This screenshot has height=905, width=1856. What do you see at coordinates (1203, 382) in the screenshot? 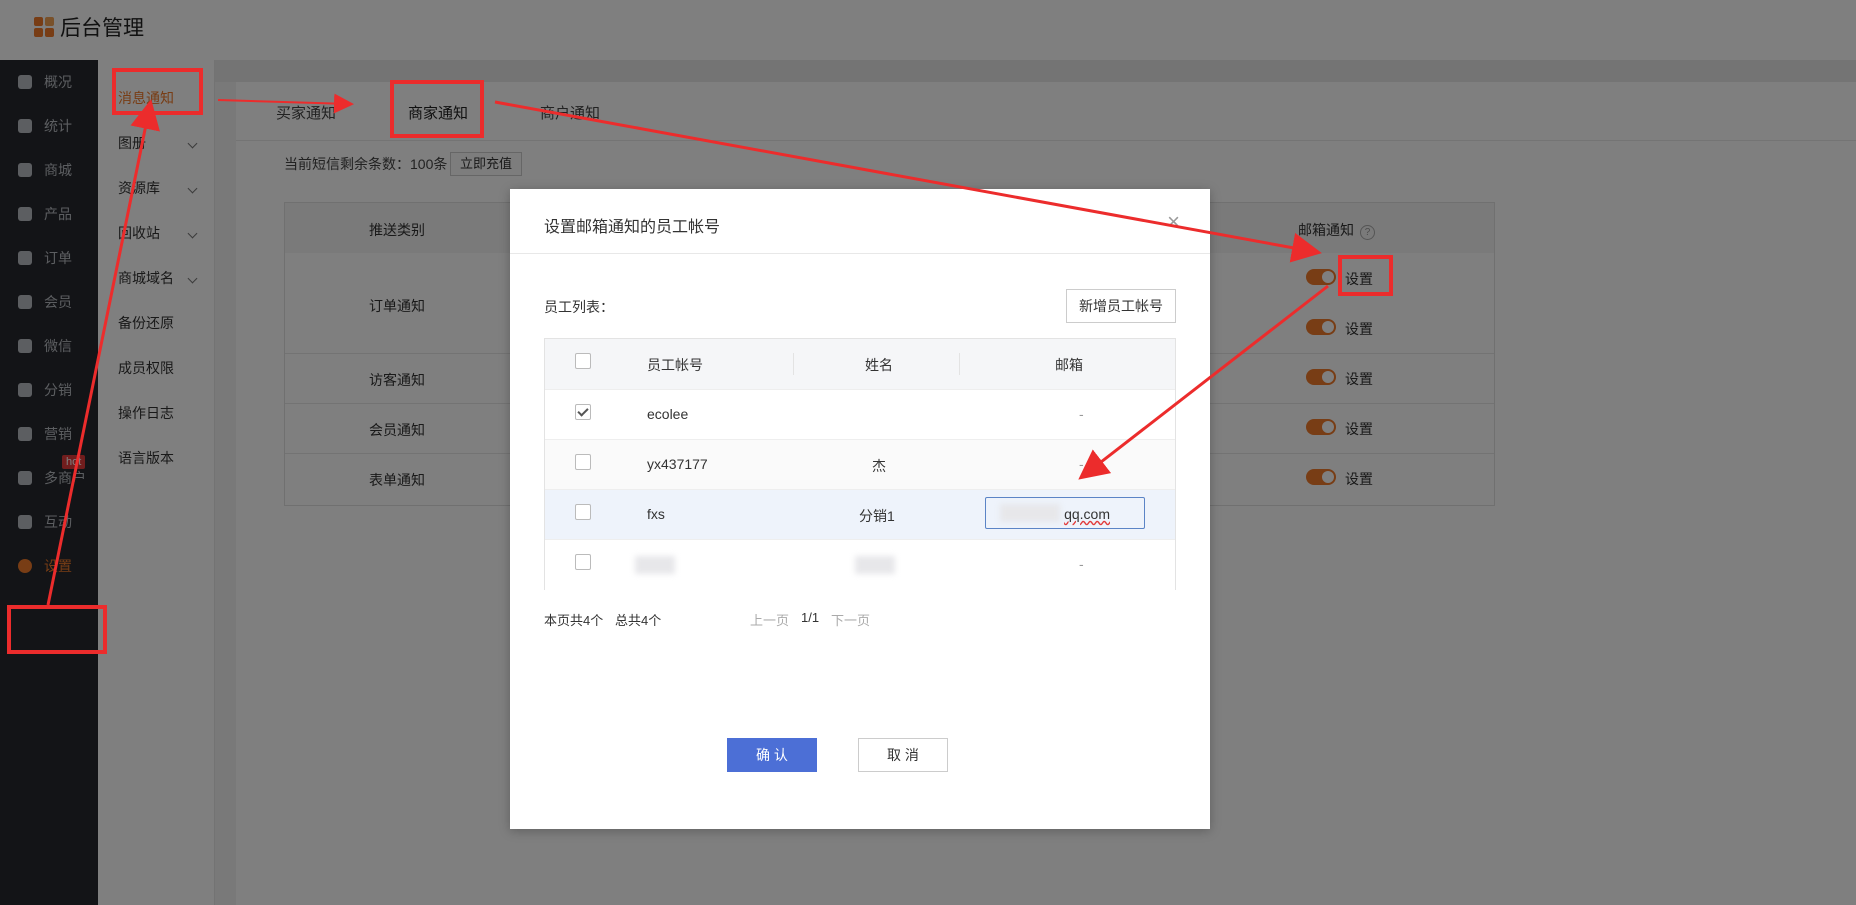
I see `arrow-set-to-email` at bounding box center [1203, 382].